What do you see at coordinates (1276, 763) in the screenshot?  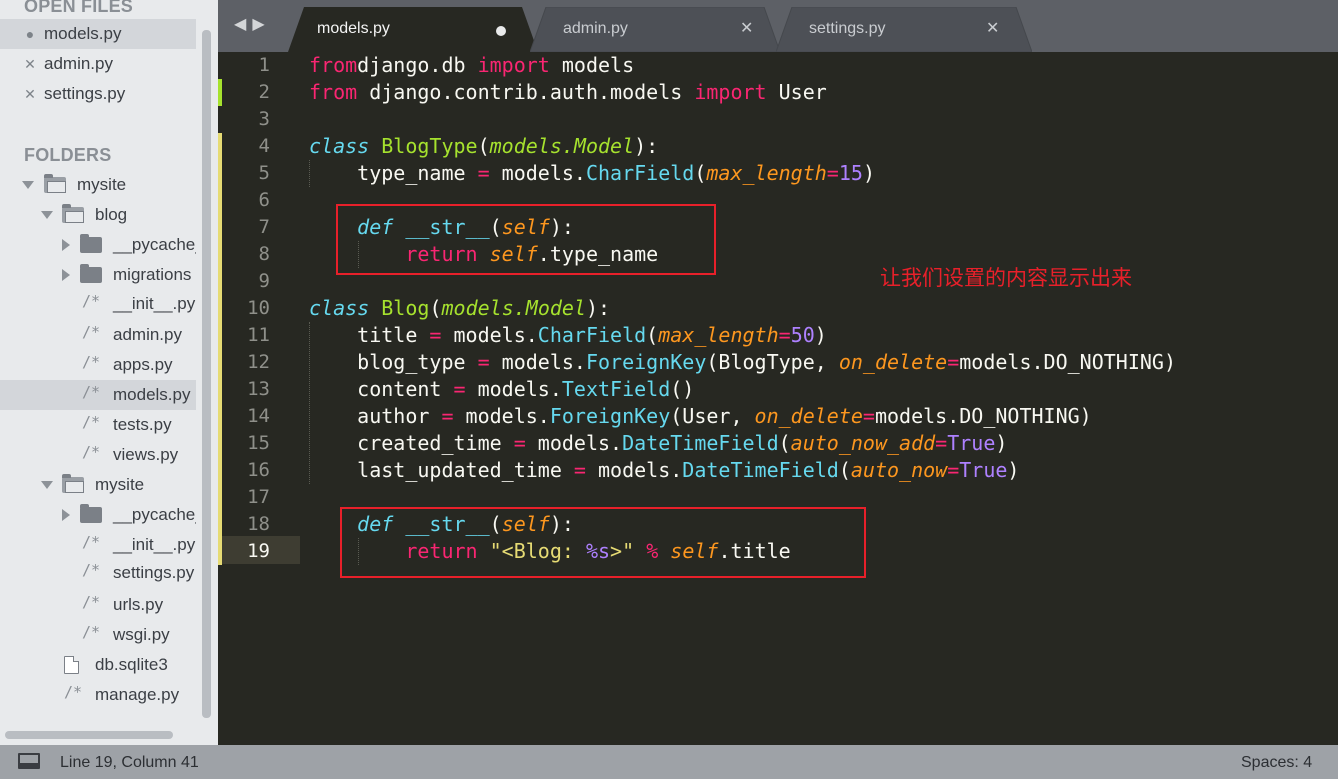 I see `indentation-setting: Spaces: 4` at bounding box center [1276, 763].